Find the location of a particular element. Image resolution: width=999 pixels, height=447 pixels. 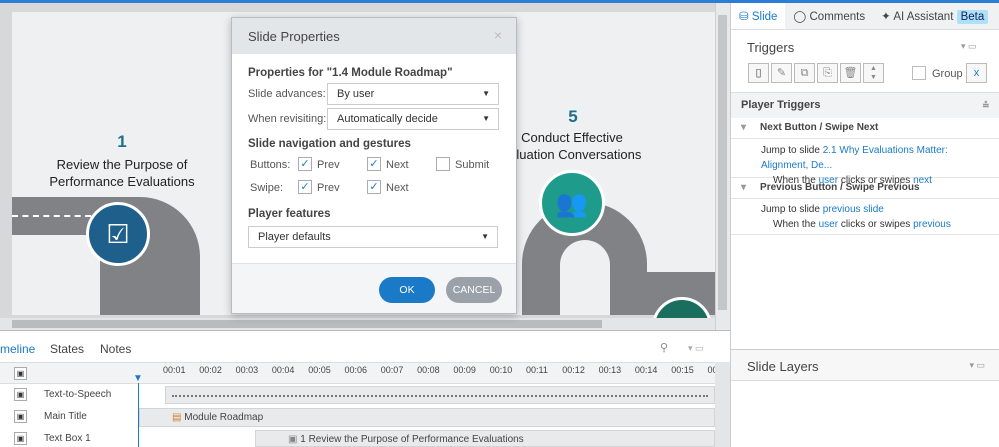

buttons-next-checkbox: ✓ is located at coordinates (374, 164).